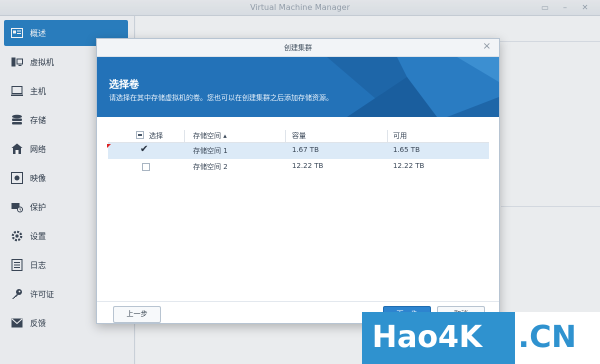 The width and height of the screenshot is (600, 364). I want to click on column-header-available: 可用, so click(400, 136).